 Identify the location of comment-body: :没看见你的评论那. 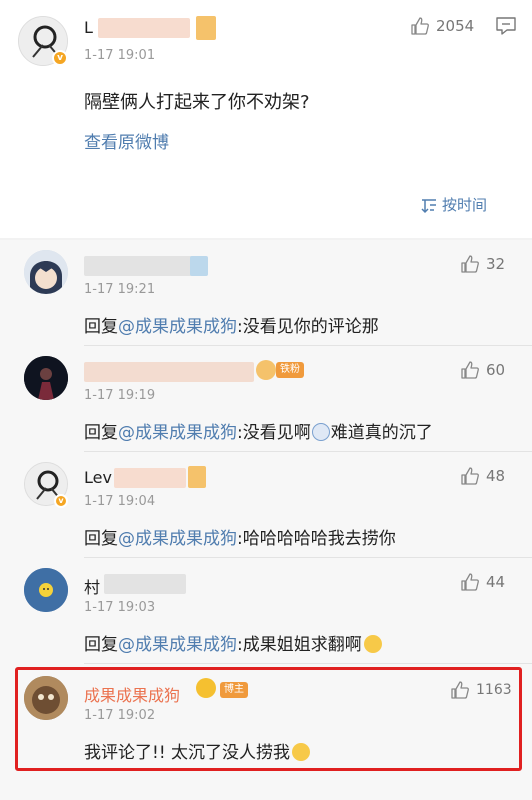
(308, 327).